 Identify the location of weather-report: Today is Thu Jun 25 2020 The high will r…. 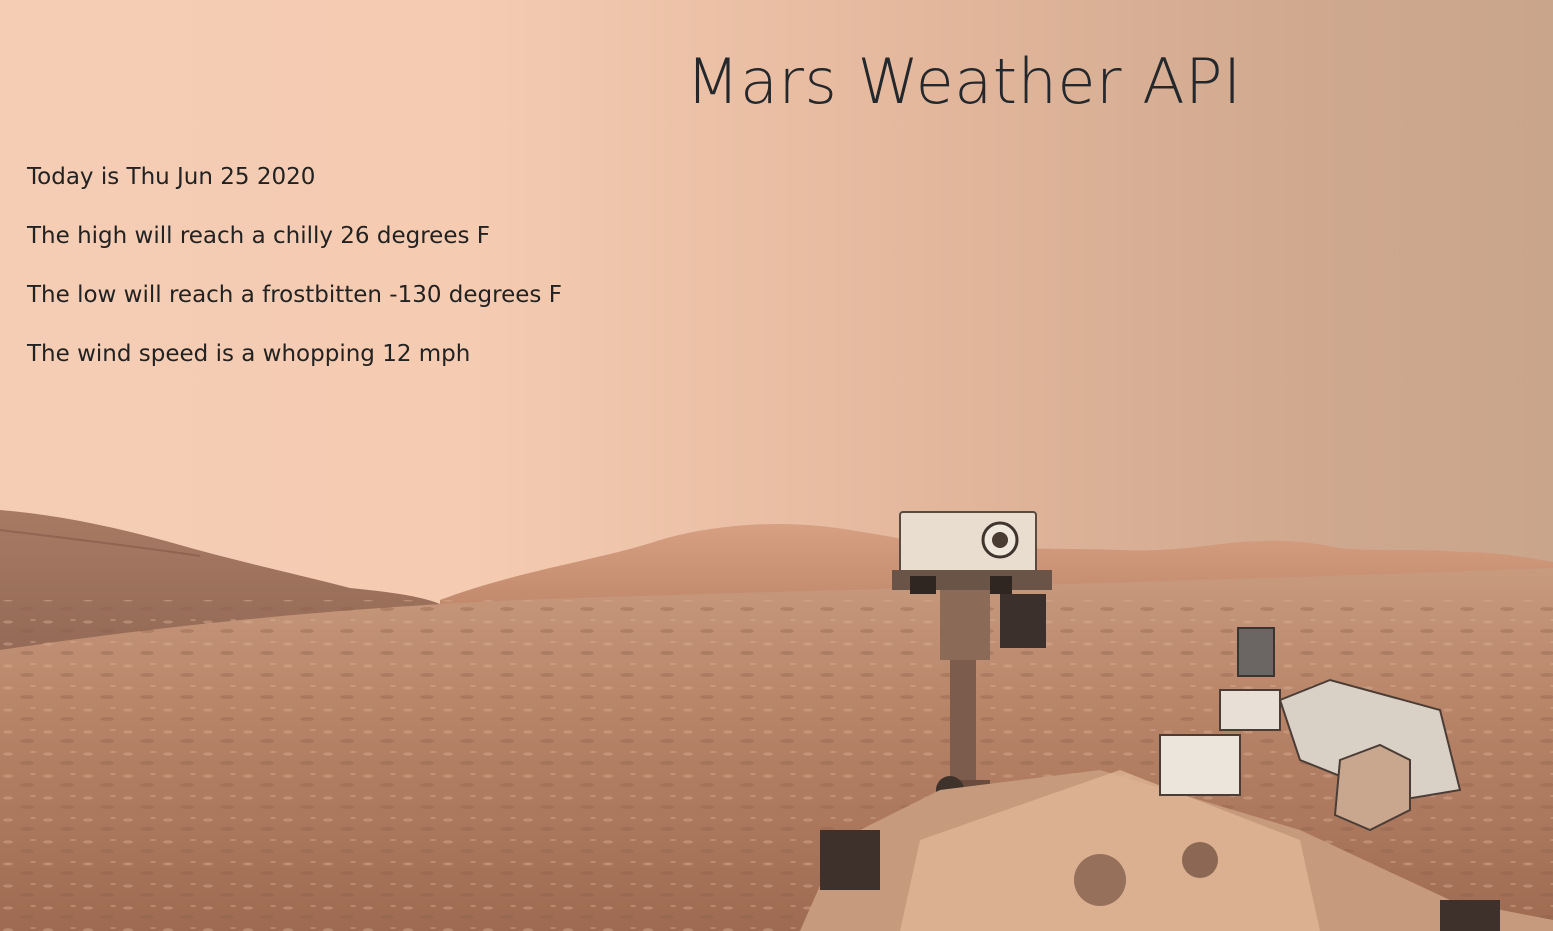
(294, 281).